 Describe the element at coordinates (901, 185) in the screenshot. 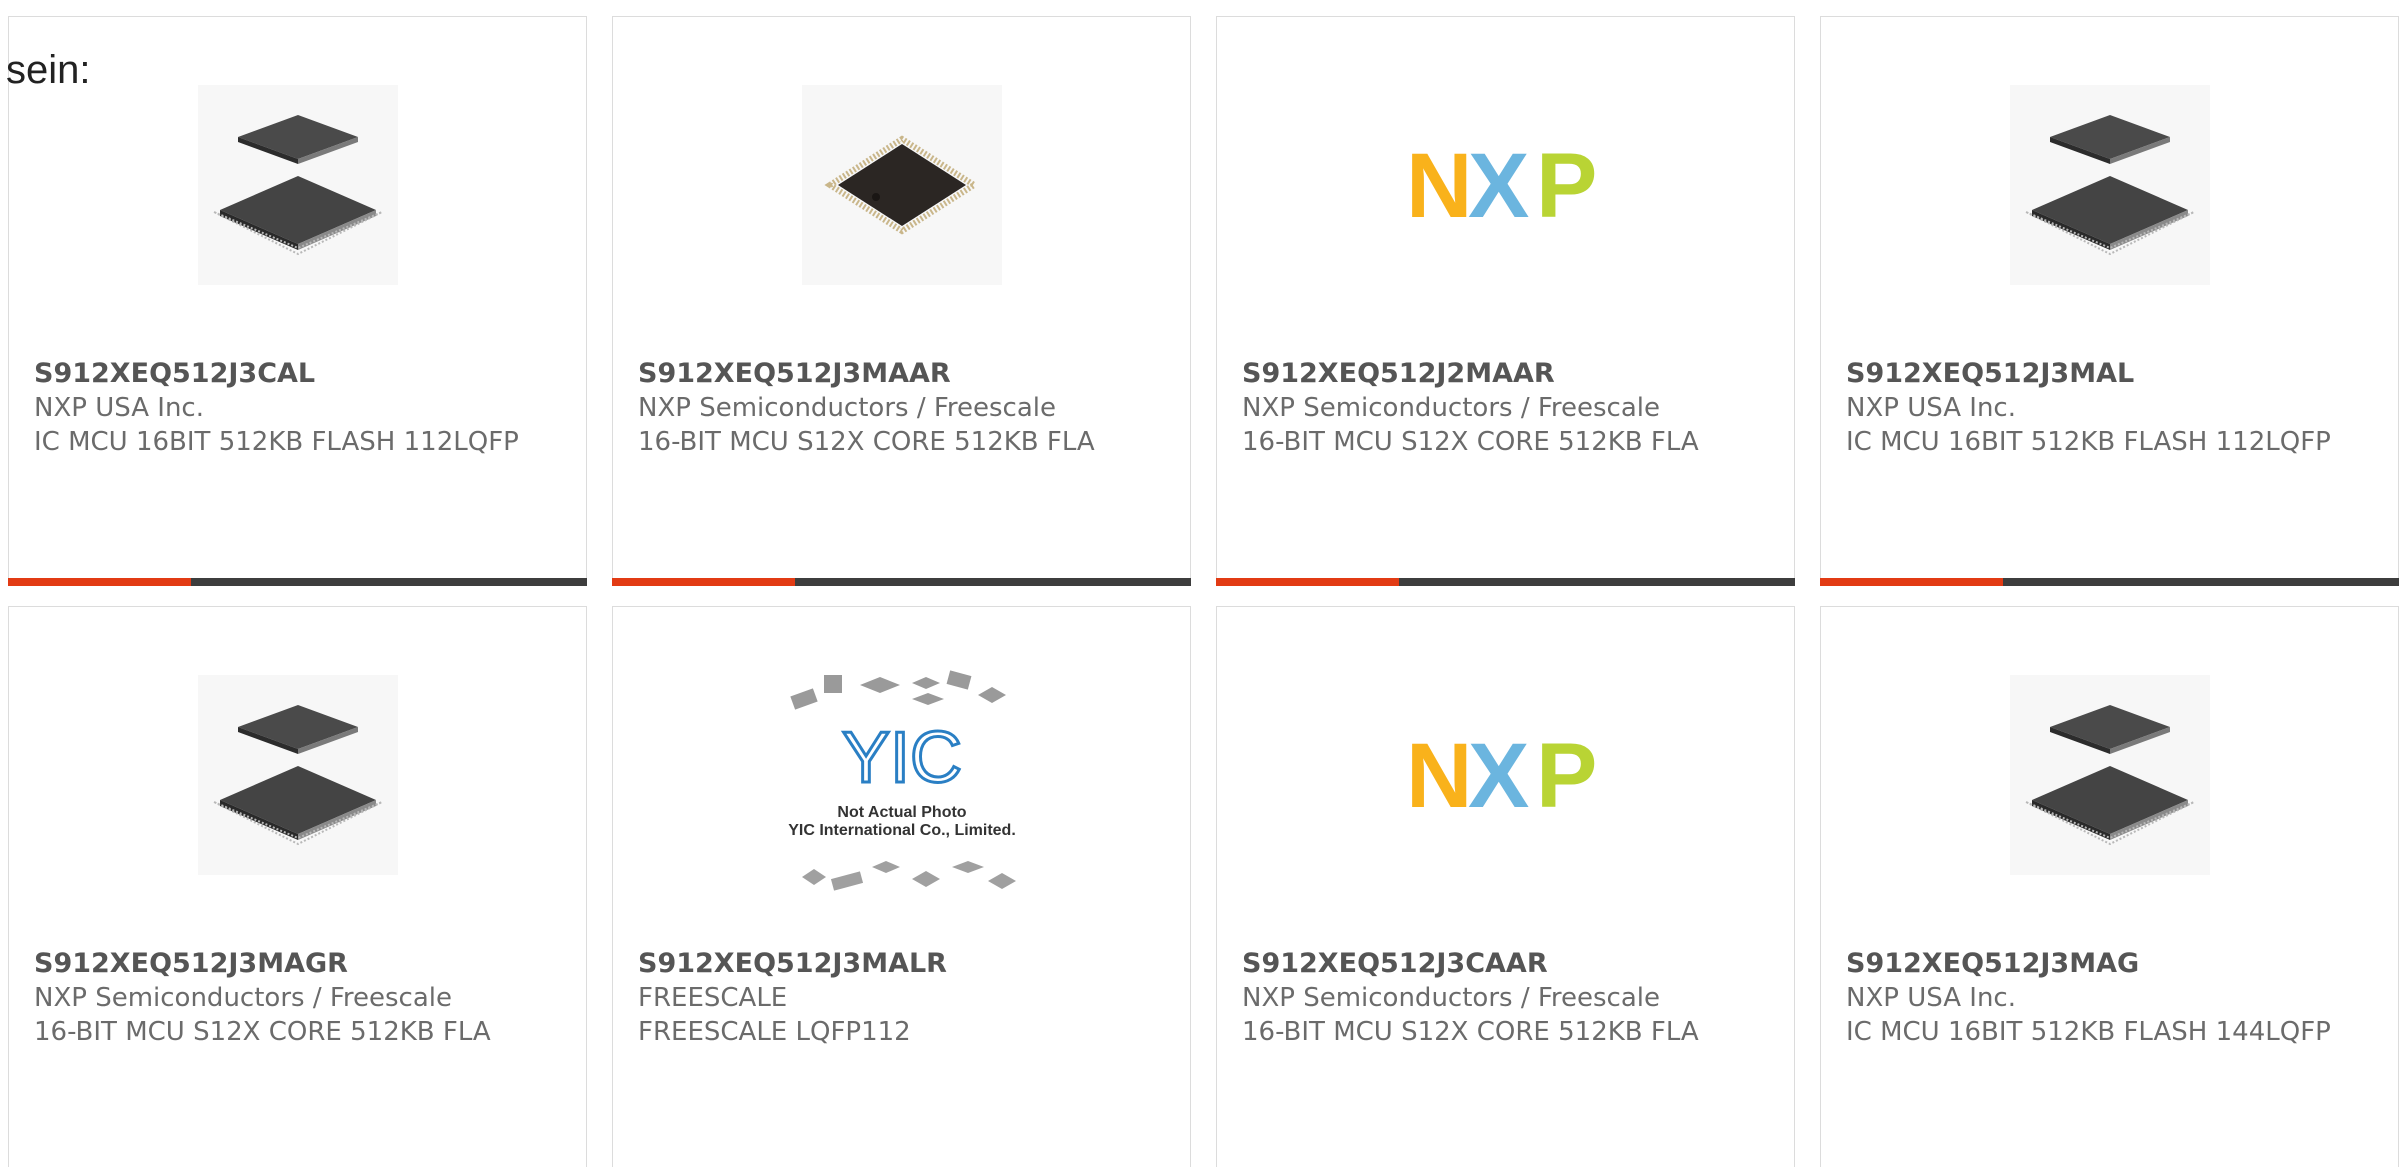

I see `qfp-chip-icon` at that location.